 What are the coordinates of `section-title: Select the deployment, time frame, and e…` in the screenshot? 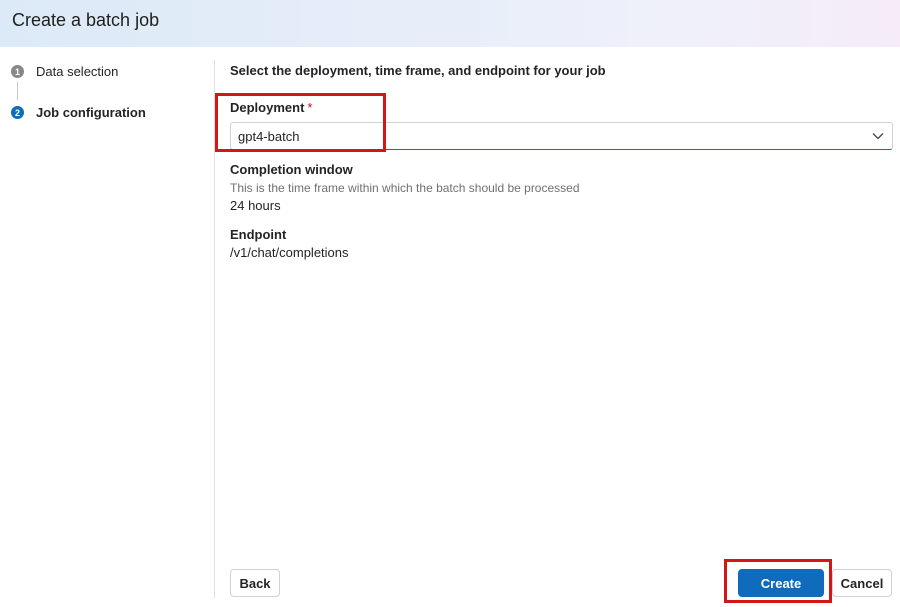 It's located at (418, 70).